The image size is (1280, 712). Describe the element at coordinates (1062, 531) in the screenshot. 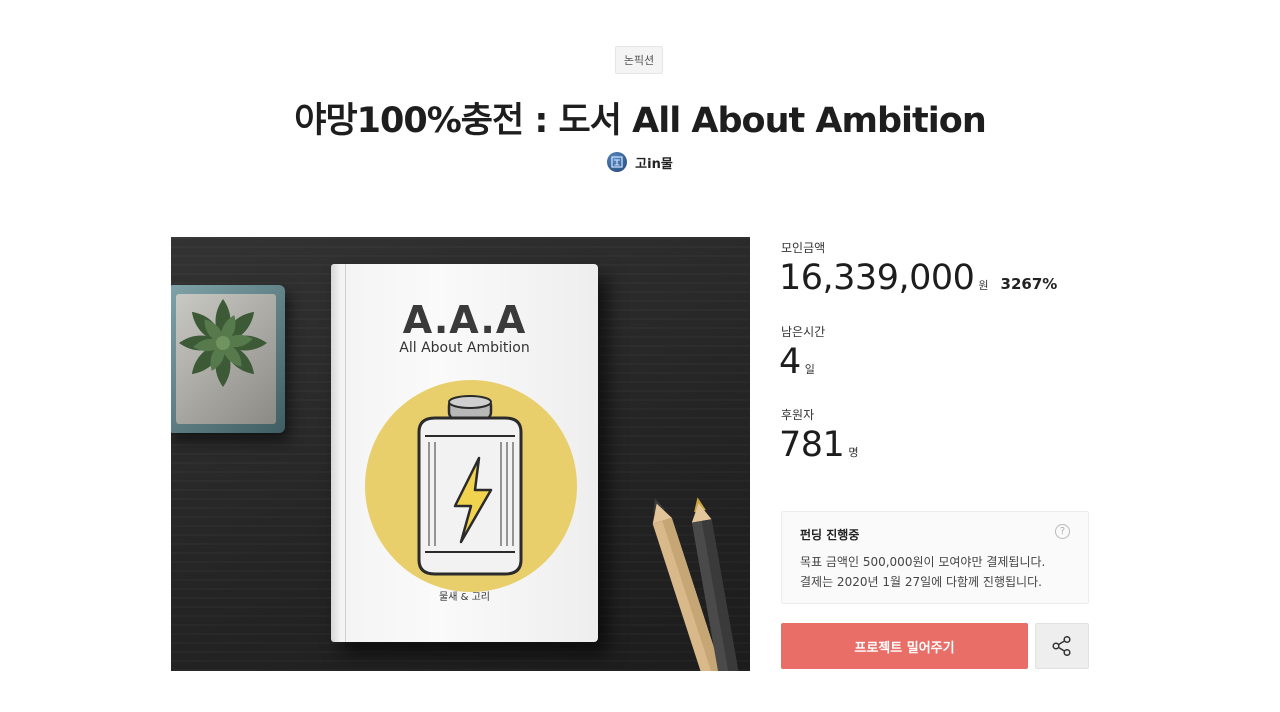

I see `help-icon: ?` at that location.